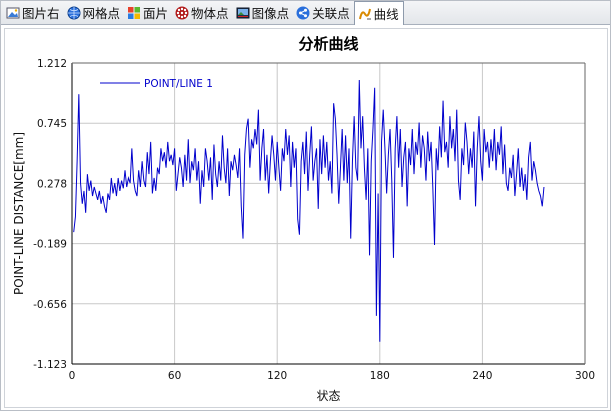 This screenshot has width=611, height=411. What do you see at coordinates (74, 13) in the screenshot?
I see `globe-icon` at bounding box center [74, 13].